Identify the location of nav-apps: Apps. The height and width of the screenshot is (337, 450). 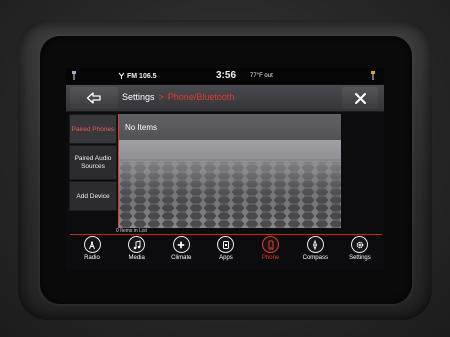
(226, 253).